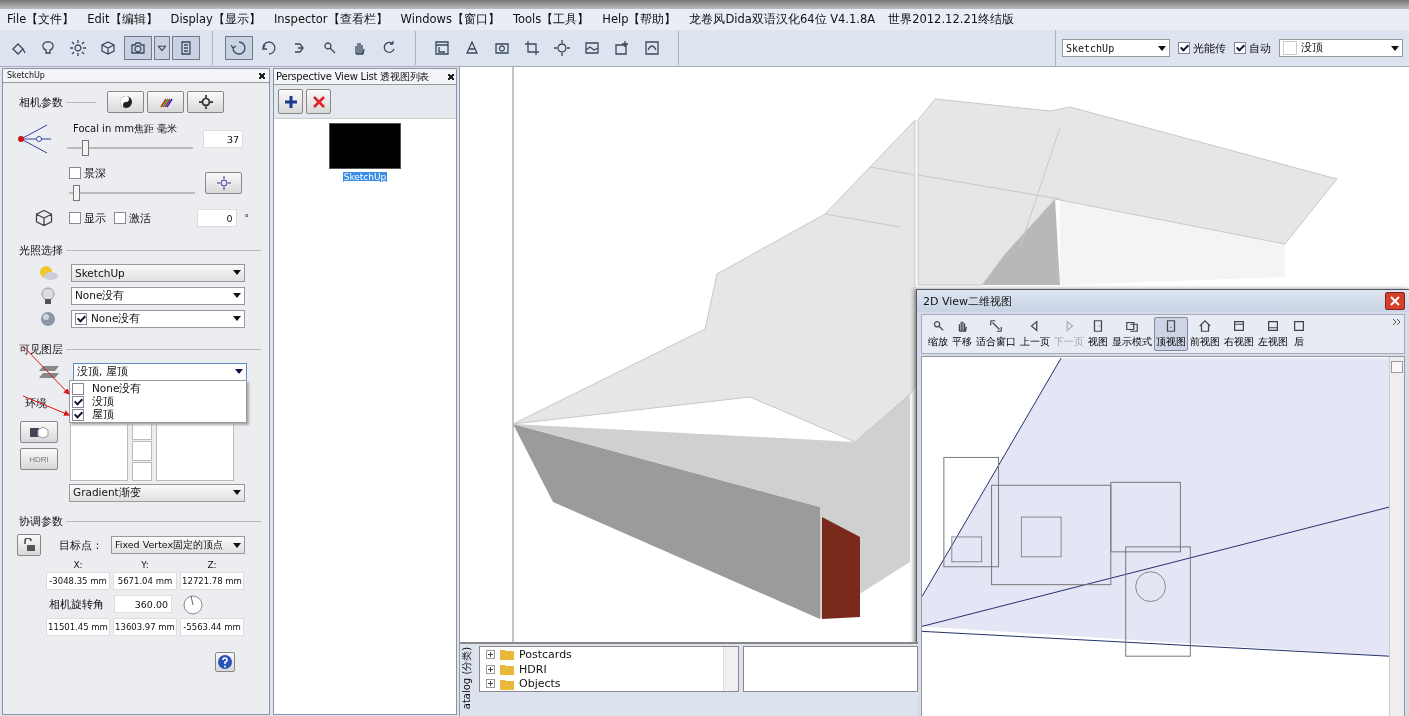  What do you see at coordinates (1252, 48) in the screenshot?
I see `auto-checkbox: 自动` at bounding box center [1252, 48].